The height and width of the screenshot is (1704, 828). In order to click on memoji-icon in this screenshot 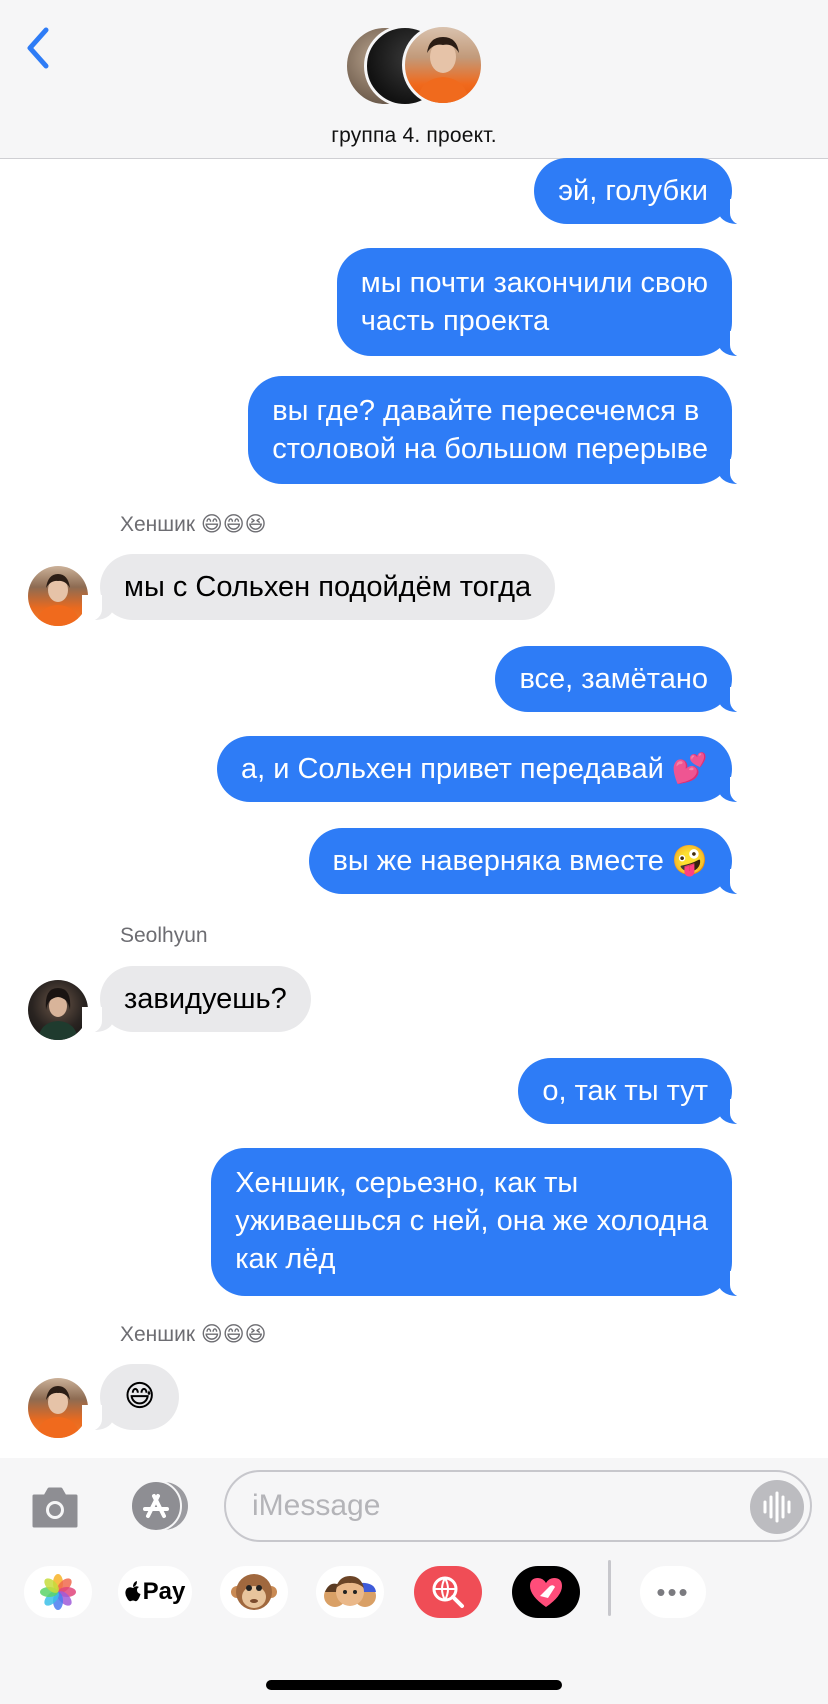, I will do `click(350, 1591)`.